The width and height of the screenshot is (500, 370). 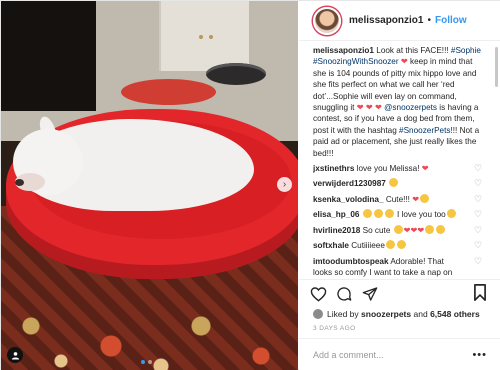 What do you see at coordinates (318, 294) in the screenshot?
I see `heart-icon` at bounding box center [318, 294].